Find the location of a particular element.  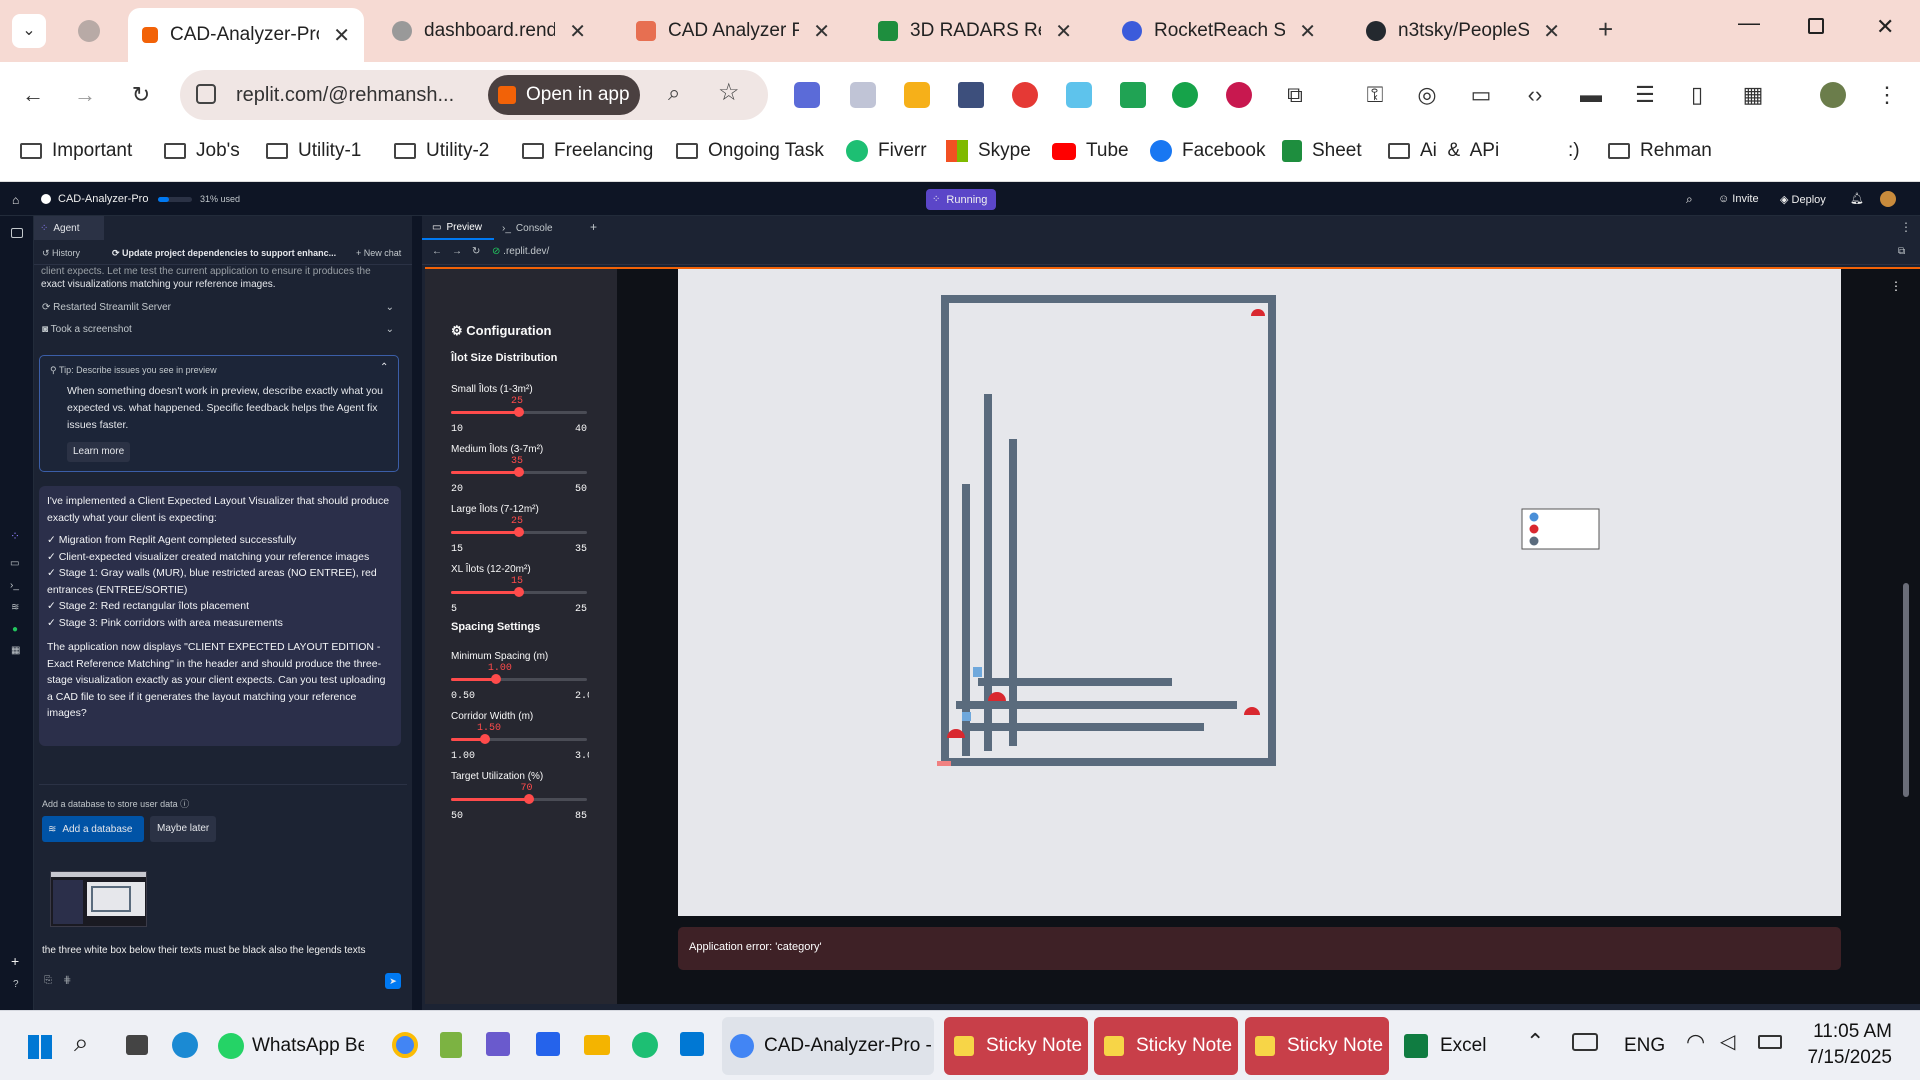

learn-more-button: Learn more is located at coordinates (99, 452).